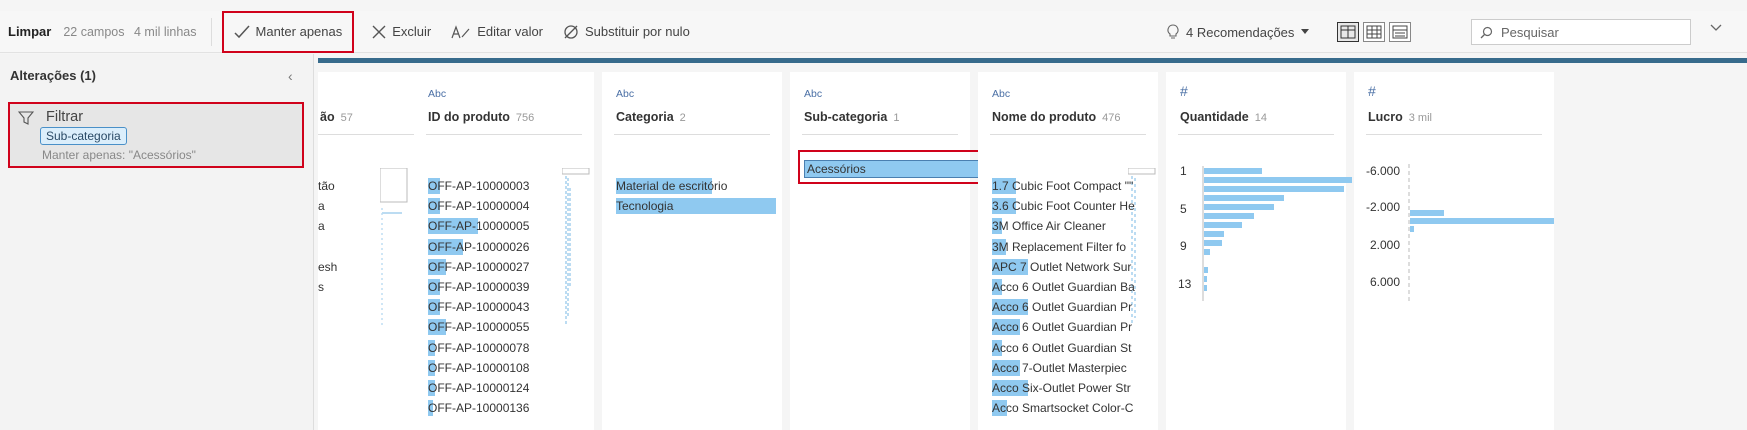 The width and height of the screenshot is (1747, 430). I want to click on value-label: OFF-AP-10000027, so click(479, 266).